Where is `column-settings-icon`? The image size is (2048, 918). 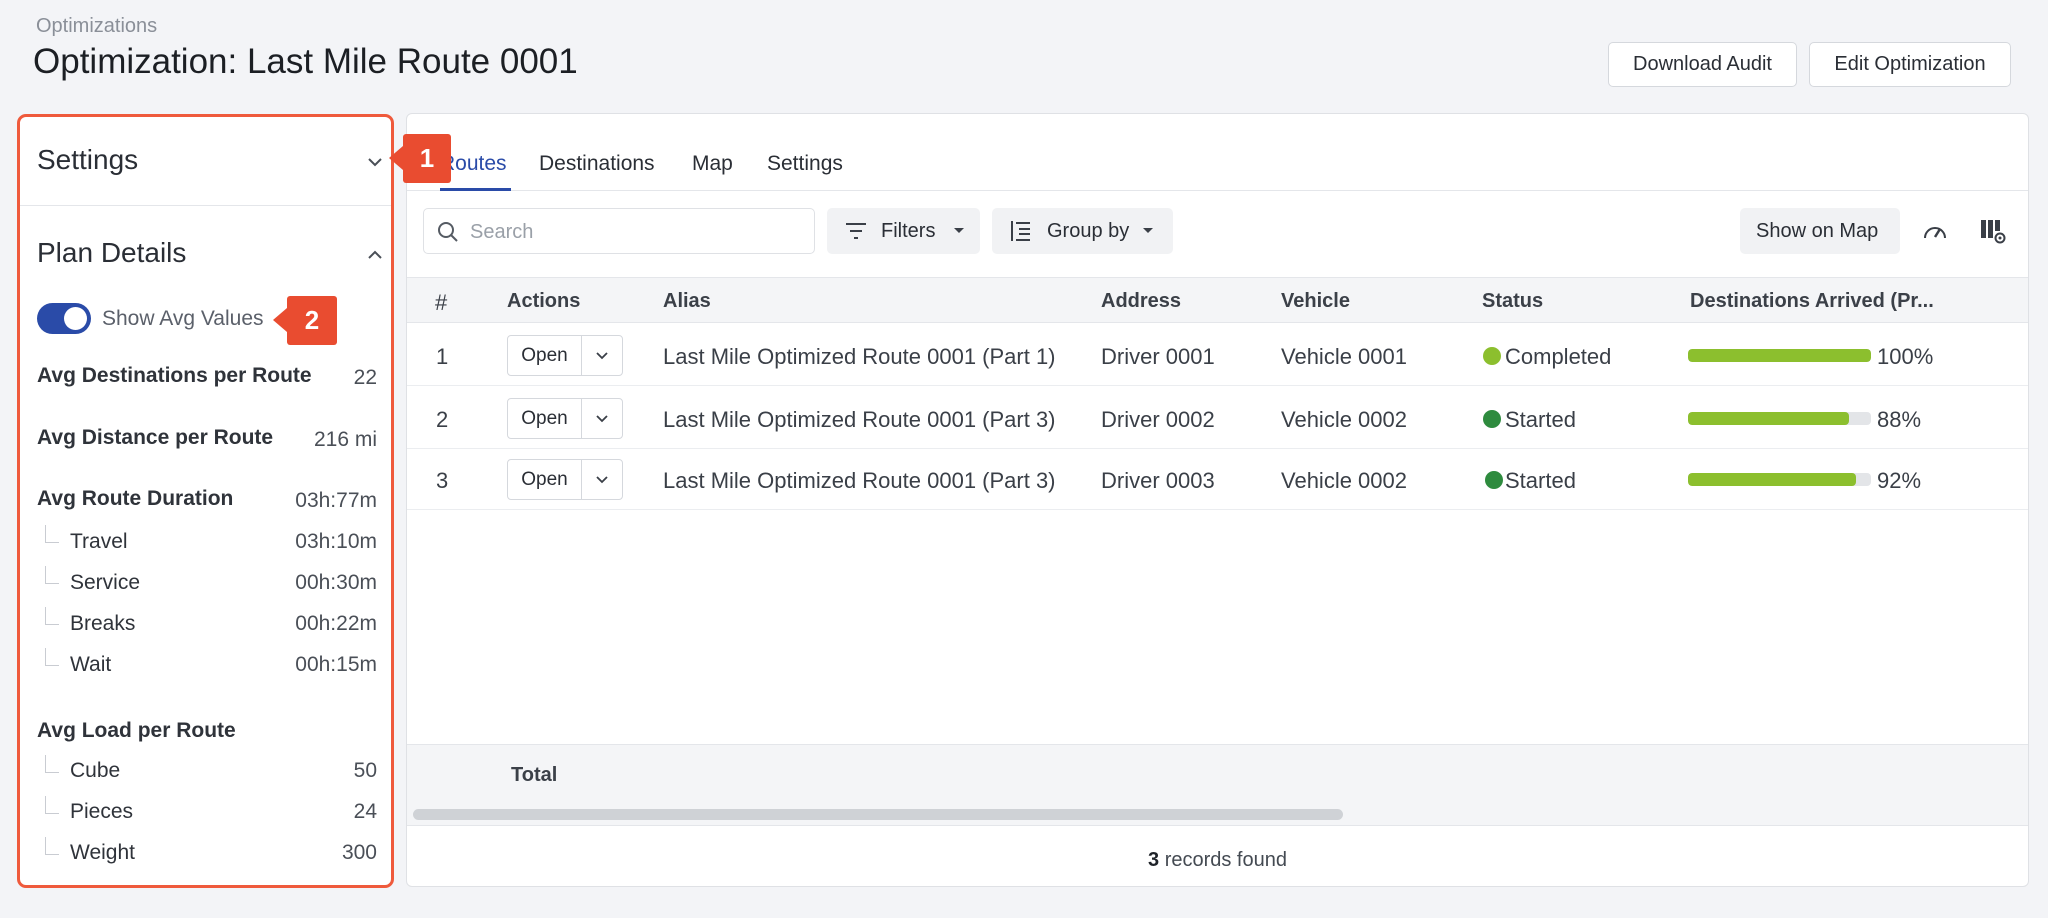 column-settings-icon is located at coordinates (1993, 231).